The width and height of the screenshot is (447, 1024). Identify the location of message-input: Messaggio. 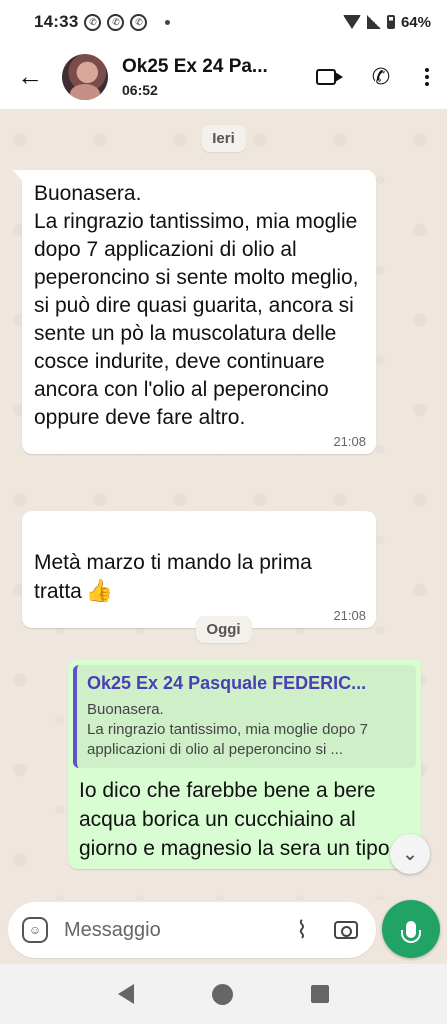
(164, 930).